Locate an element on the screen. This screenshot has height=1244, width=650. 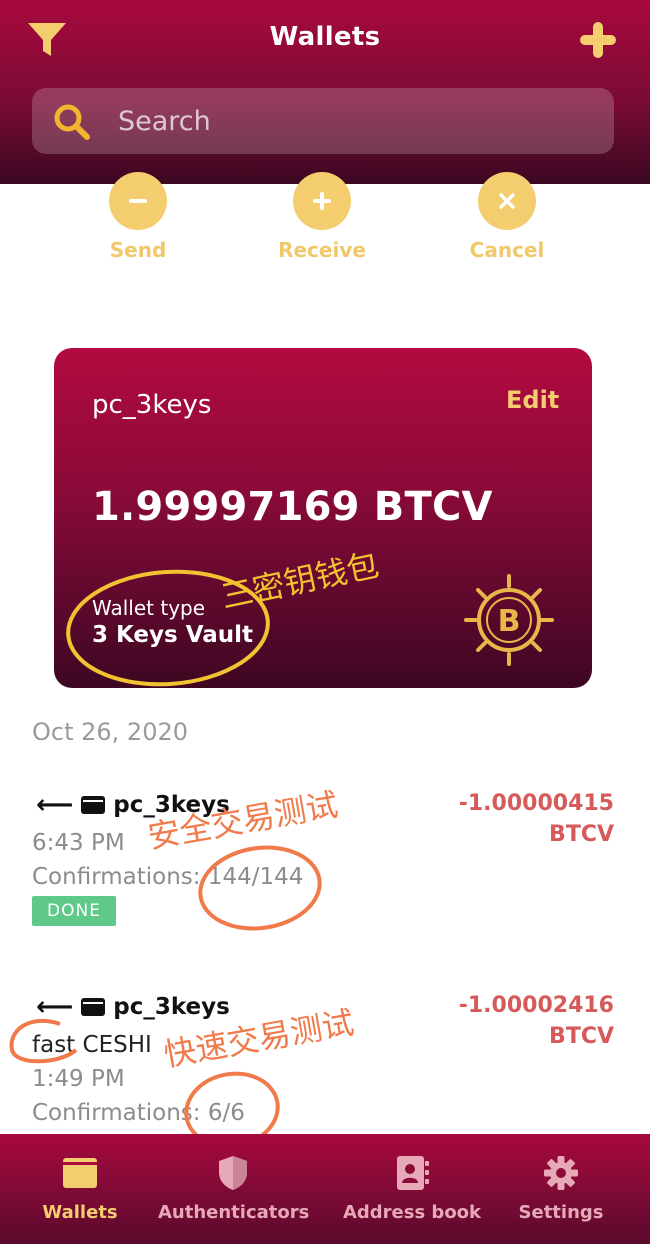
nav-settings: Settings is located at coordinates (561, 1194).